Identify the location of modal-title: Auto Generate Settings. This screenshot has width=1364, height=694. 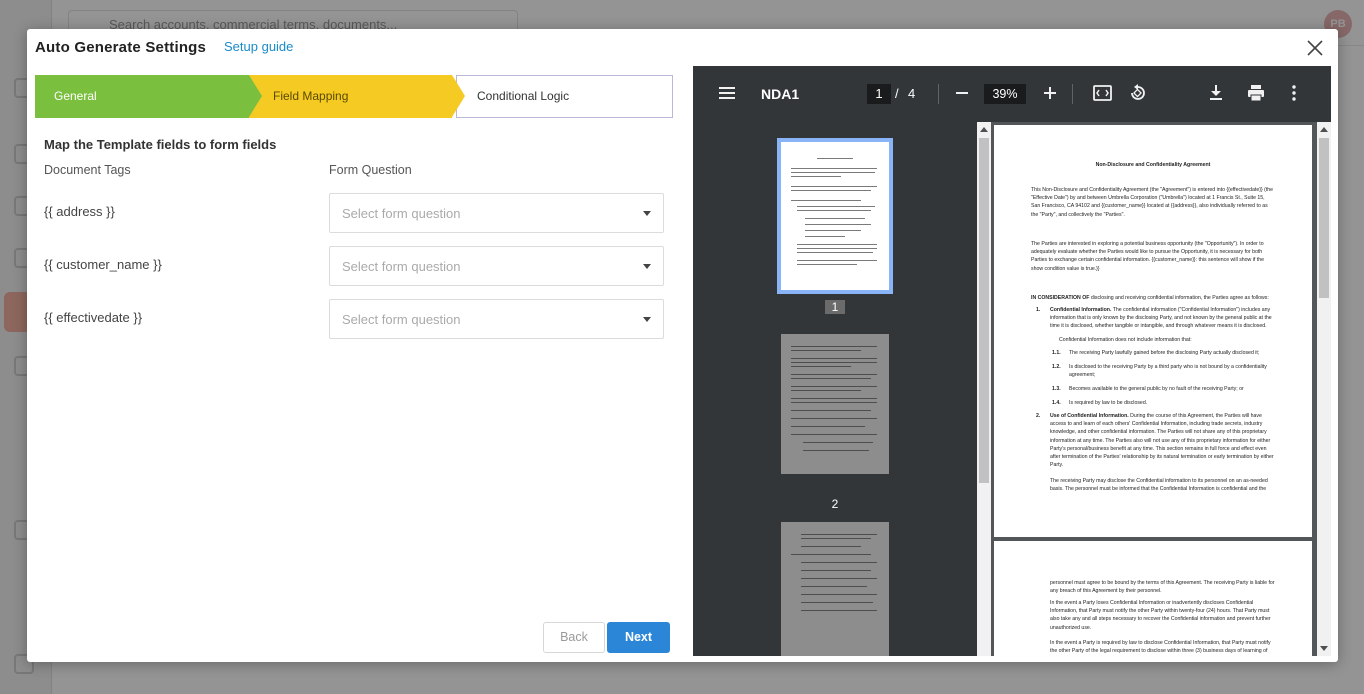
(121, 47).